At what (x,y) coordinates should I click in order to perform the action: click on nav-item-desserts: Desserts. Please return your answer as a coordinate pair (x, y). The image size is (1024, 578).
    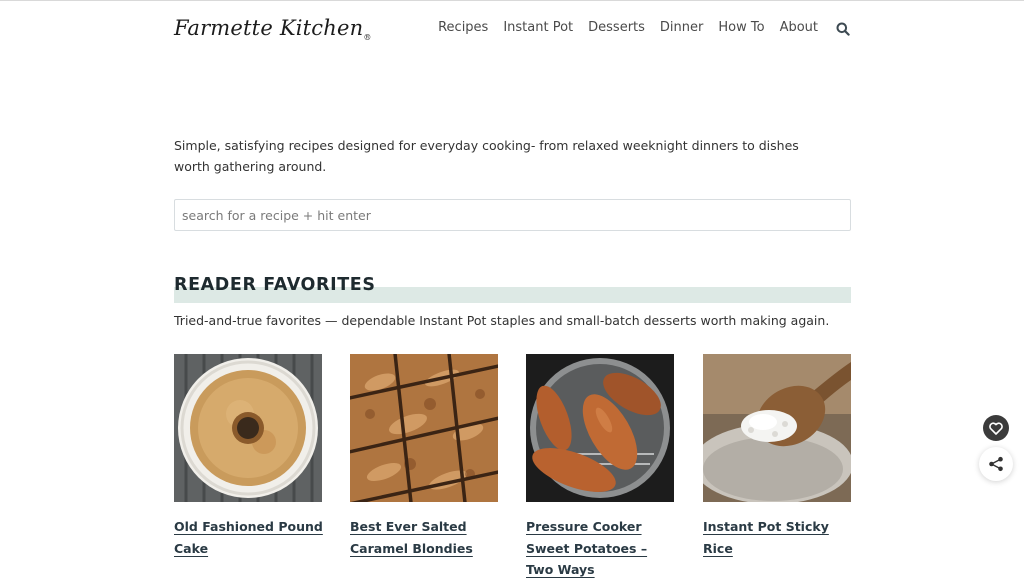
    Looking at the image, I should click on (616, 27).